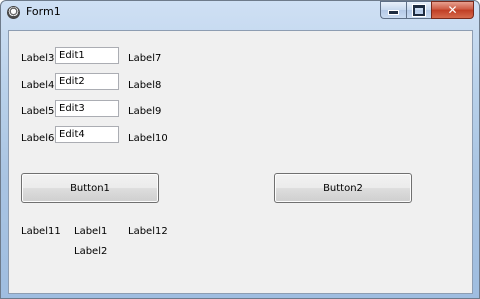 This screenshot has height=299, width=480. What do you see at coordinates (148, 138) in the screenshot?
I see `label10: Label10` at bounding box center [148, 138].